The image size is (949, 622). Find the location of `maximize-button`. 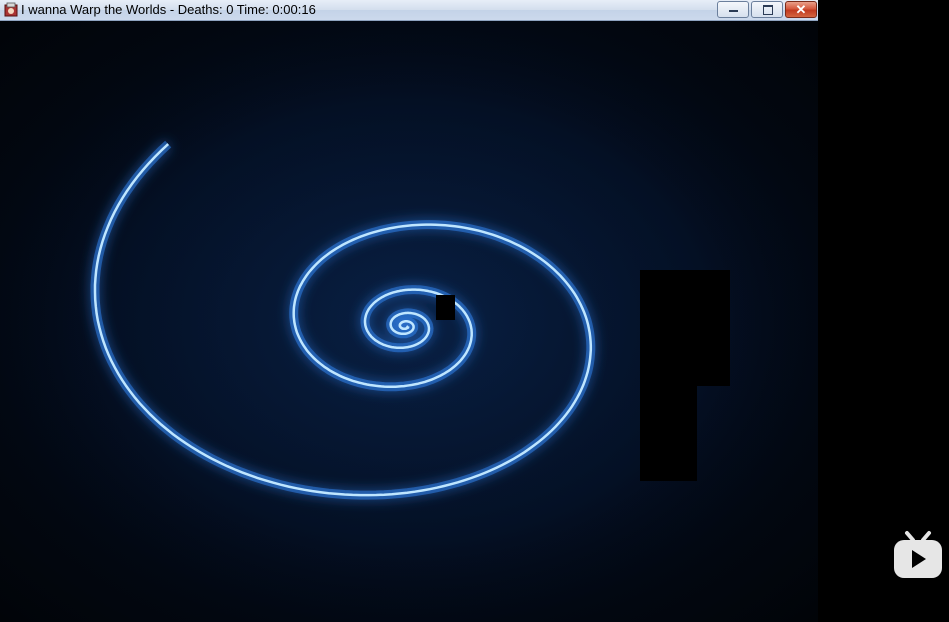

maximize-button is located at coordinates (767, 9).